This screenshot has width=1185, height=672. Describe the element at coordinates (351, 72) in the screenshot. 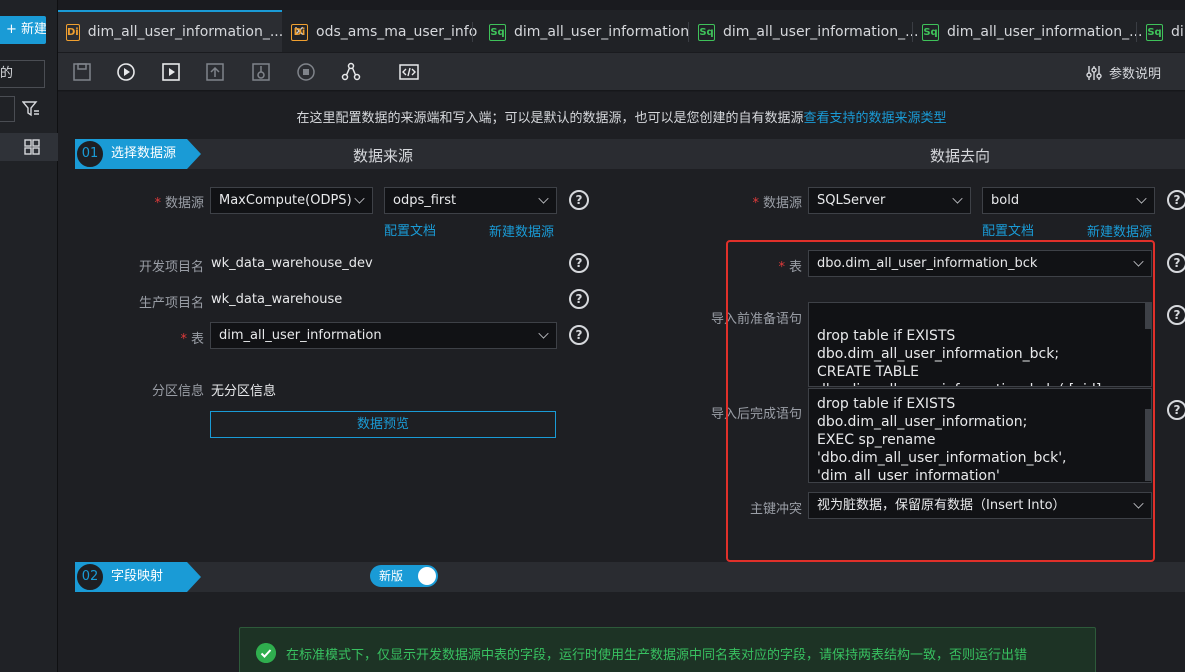

I see `lineage-icon` at that location.